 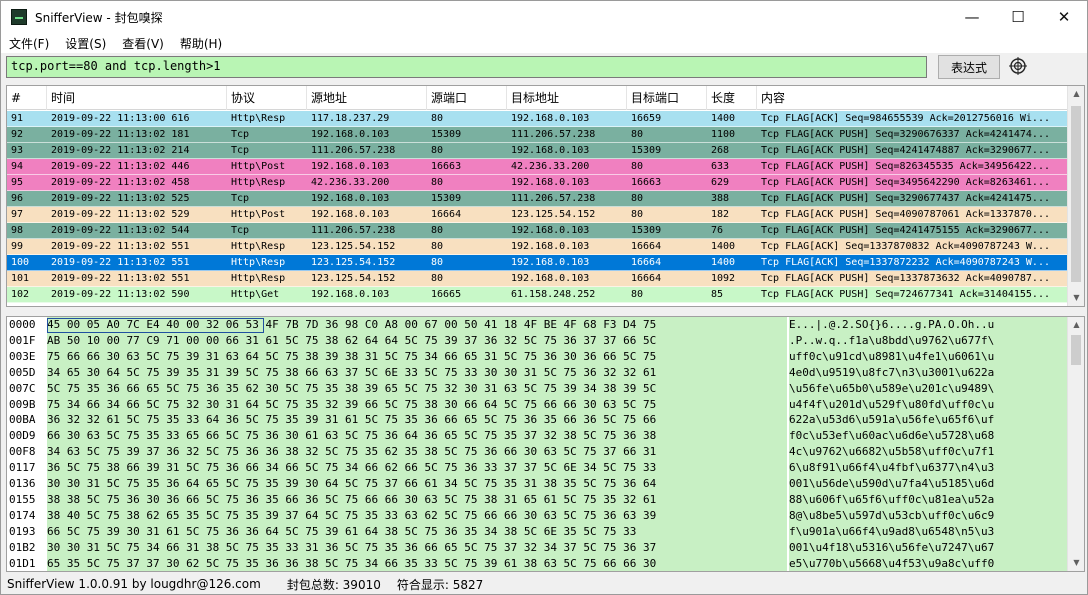 I want to click on menu-file: 文件(F), so click(x=29, y=43).